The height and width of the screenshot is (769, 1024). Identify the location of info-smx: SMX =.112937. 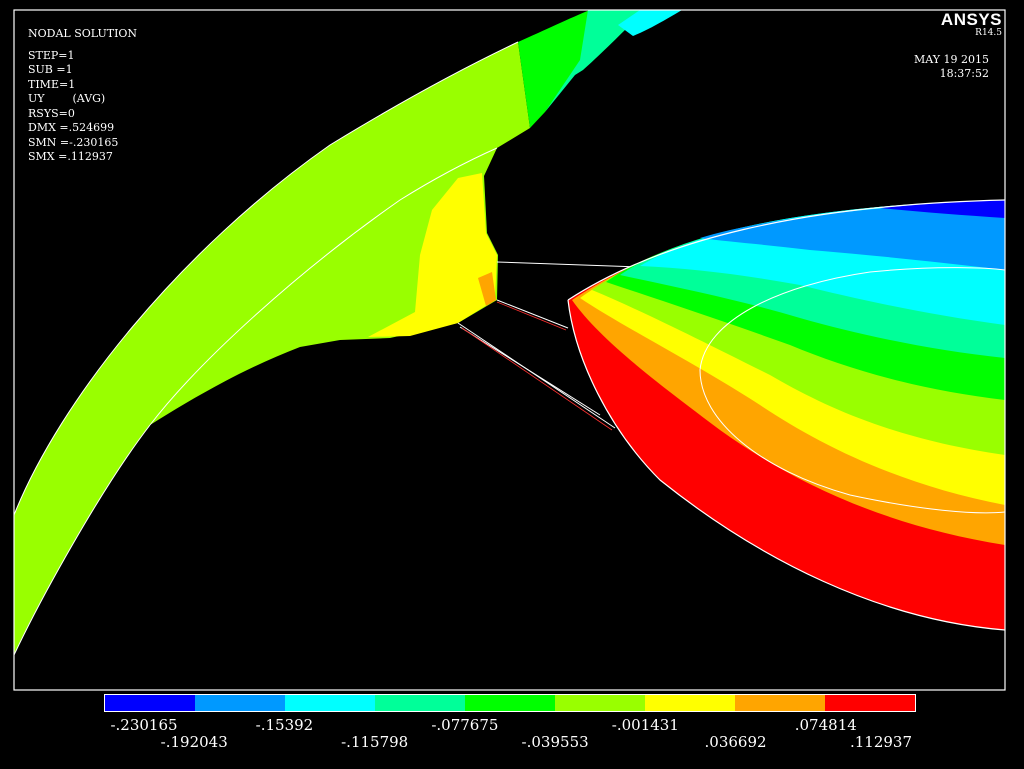
(70, 156).